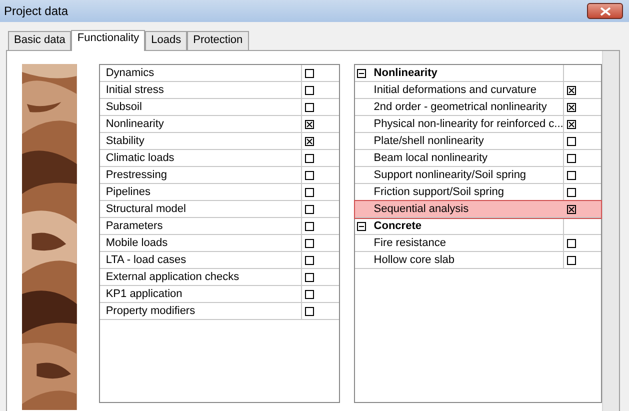  Describe the element at coordinates (201, 192) in the screenshot. I see `feature-label: Pipelines` at that location.